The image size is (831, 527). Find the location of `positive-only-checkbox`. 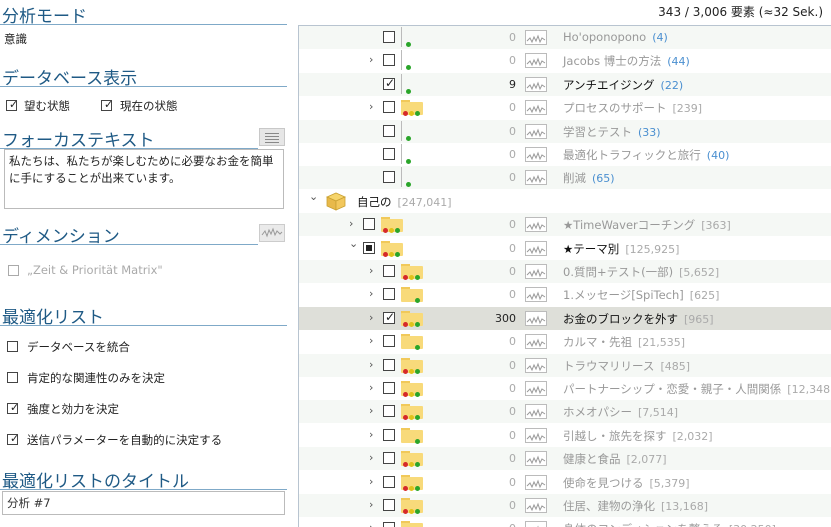

positive-only-checkbox is located at coordinates (12, 377).